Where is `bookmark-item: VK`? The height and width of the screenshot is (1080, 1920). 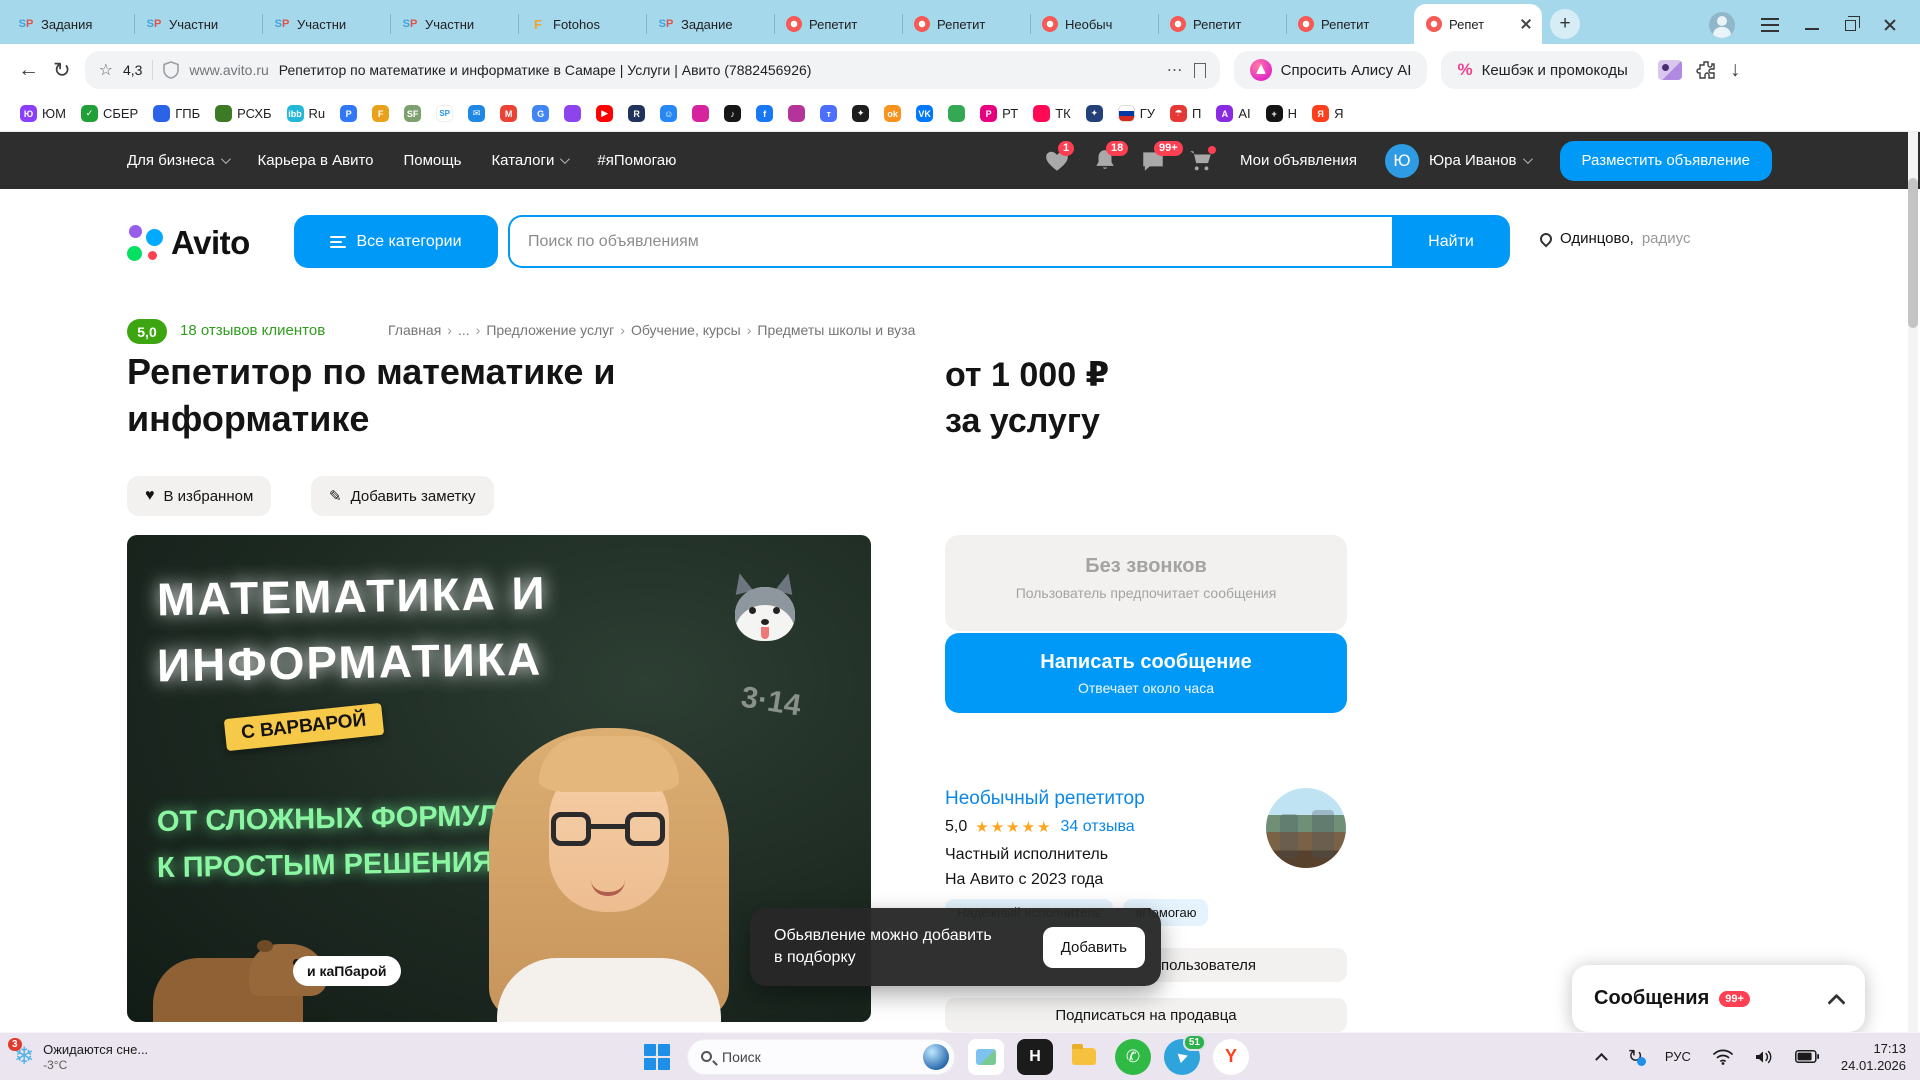 bookmark-item: VK is located at coordinates (925, 113).